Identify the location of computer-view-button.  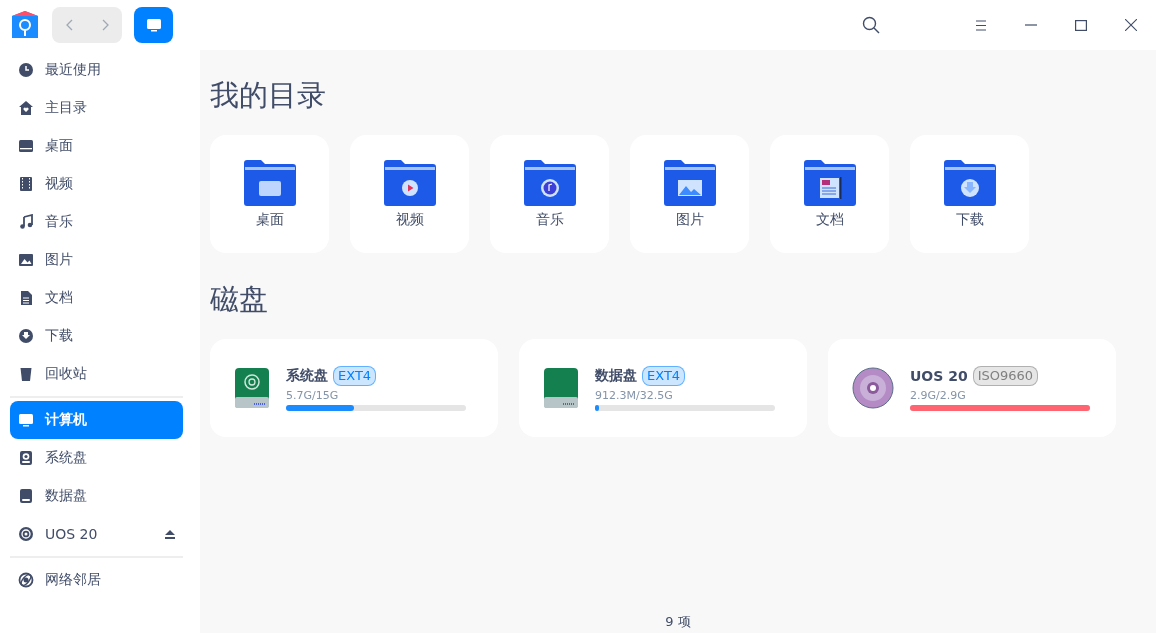
(153, 25).